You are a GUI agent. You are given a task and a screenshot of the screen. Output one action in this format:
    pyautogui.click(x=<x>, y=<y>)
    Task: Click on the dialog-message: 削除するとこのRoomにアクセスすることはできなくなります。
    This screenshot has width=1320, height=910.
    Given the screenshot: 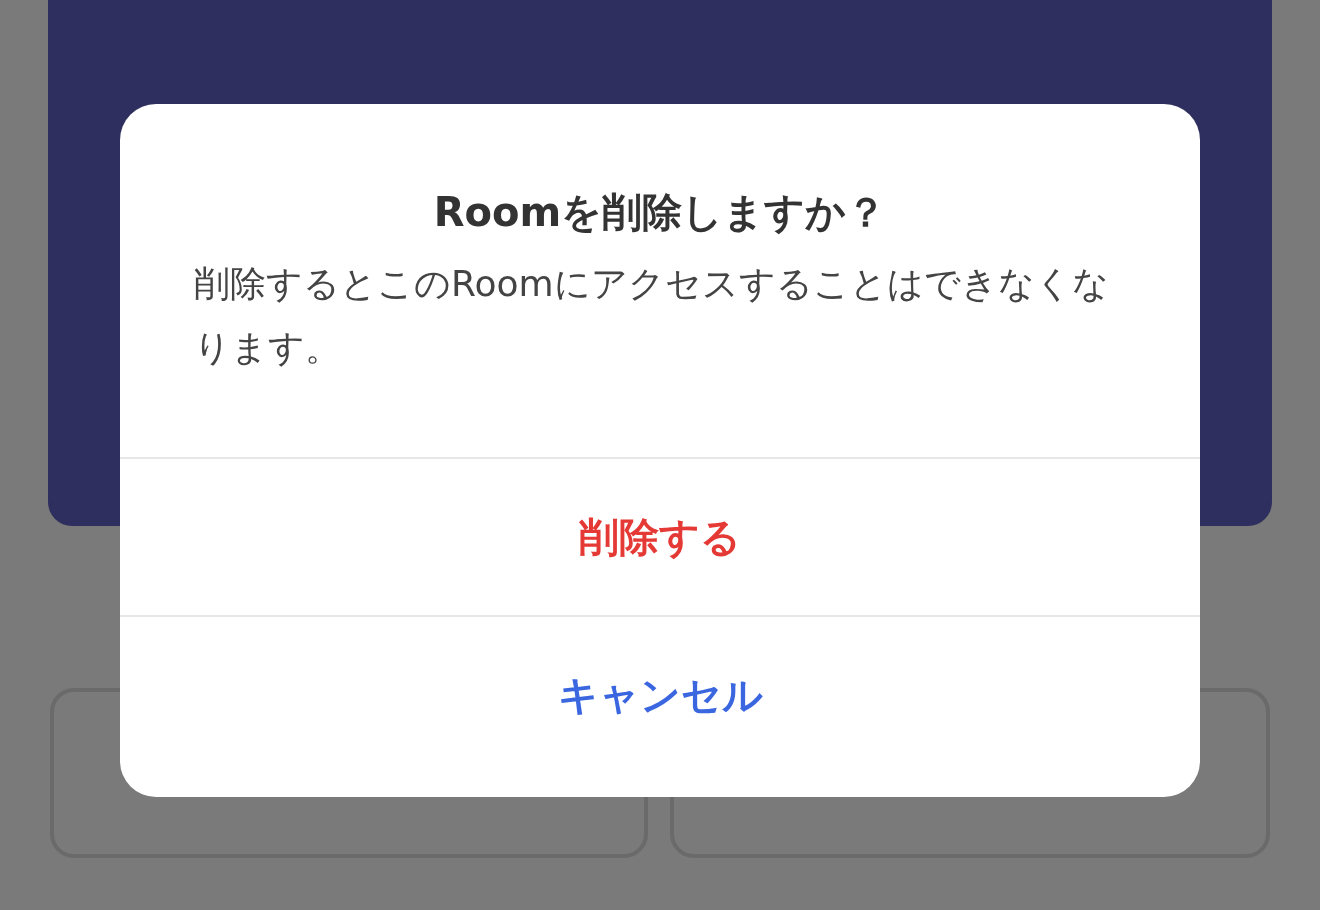 What is the action you would take?
    pyautogui.click(x=652, y=316)
    